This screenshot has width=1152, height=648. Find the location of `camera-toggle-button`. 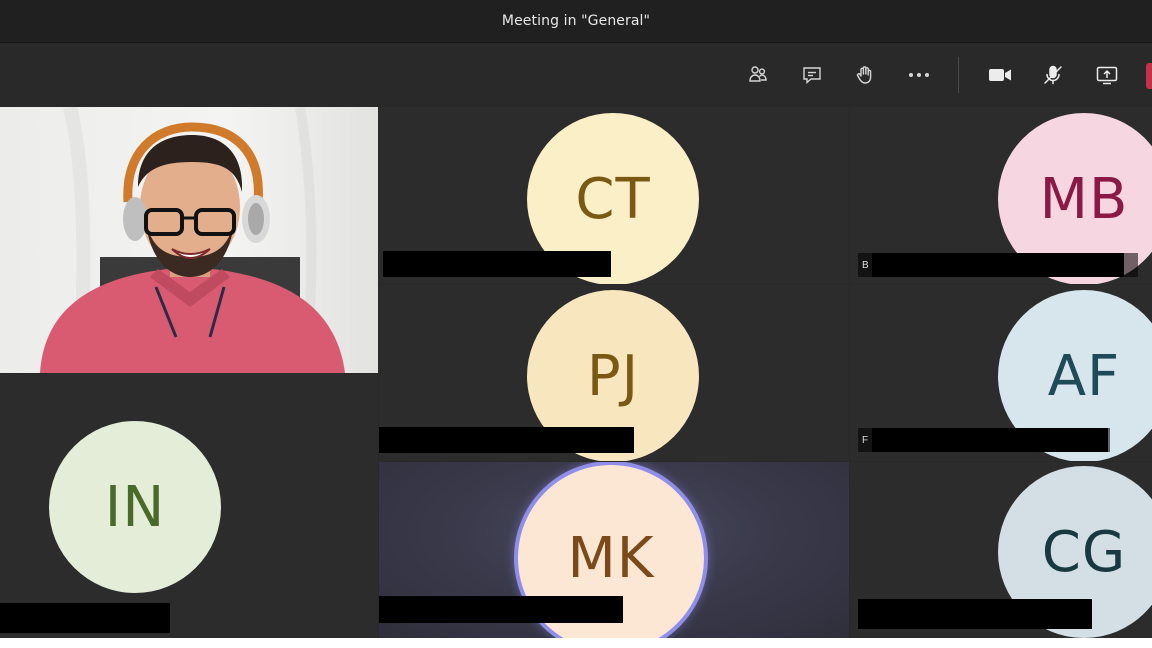

camera-toggle-button is located at coordinates (1000, 75).